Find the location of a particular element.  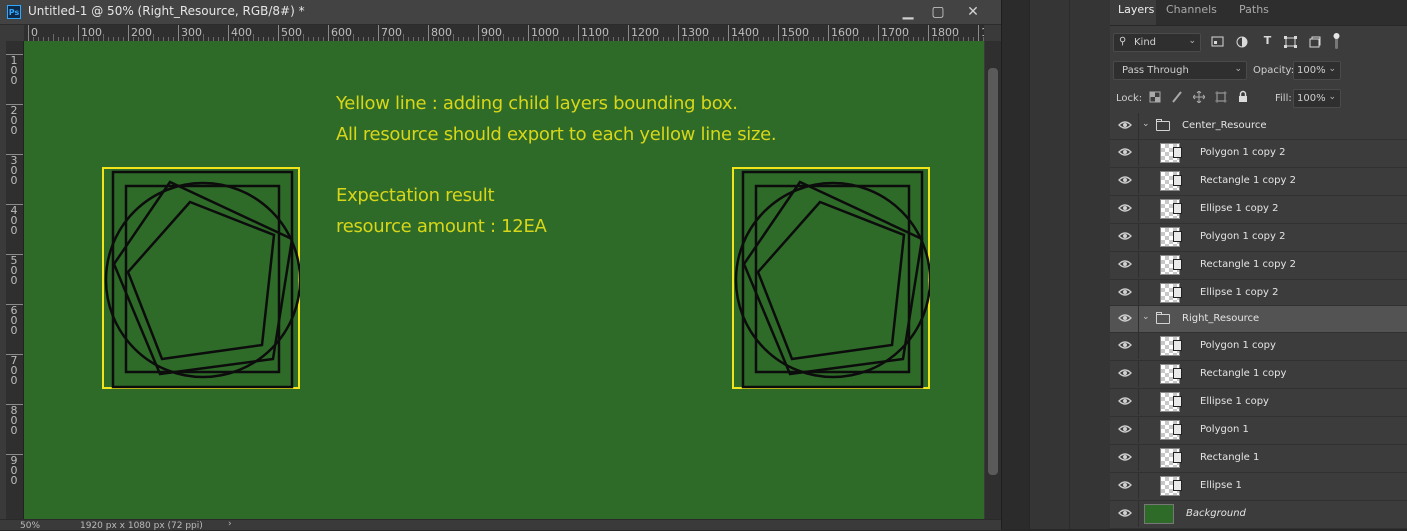

layers-panel-tab-bar: Layers Channels Paths is located at coordinates (1258, 13).